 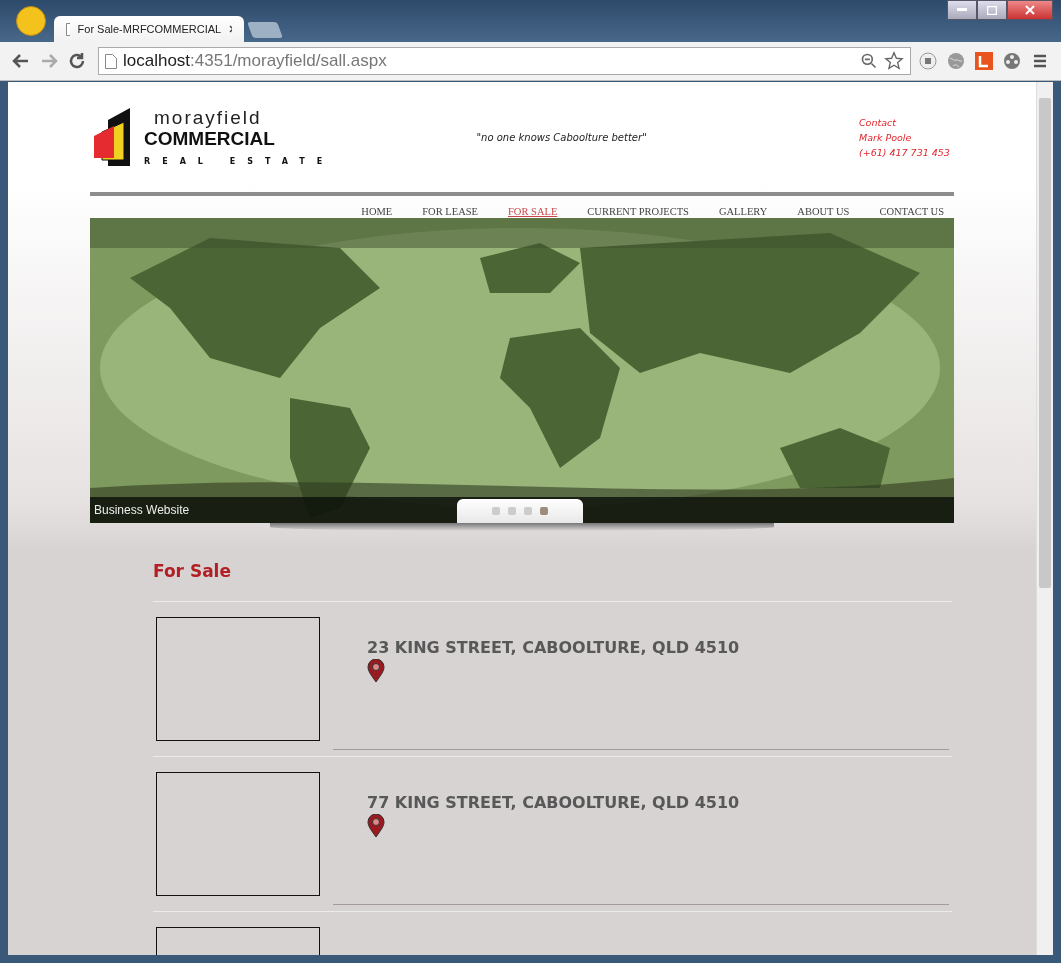 I want to click on zoom-icon, so click(x=869, y=61).